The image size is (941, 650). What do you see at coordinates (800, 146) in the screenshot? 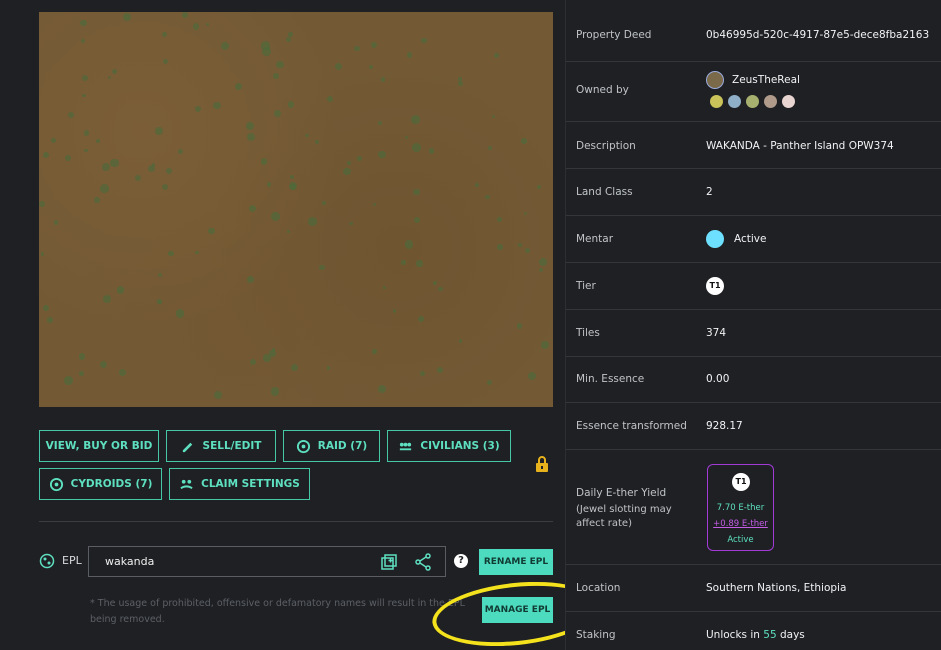
I see `description-value: WAKANDA - Panther Island OPW374` at bounding box center [800, 146].